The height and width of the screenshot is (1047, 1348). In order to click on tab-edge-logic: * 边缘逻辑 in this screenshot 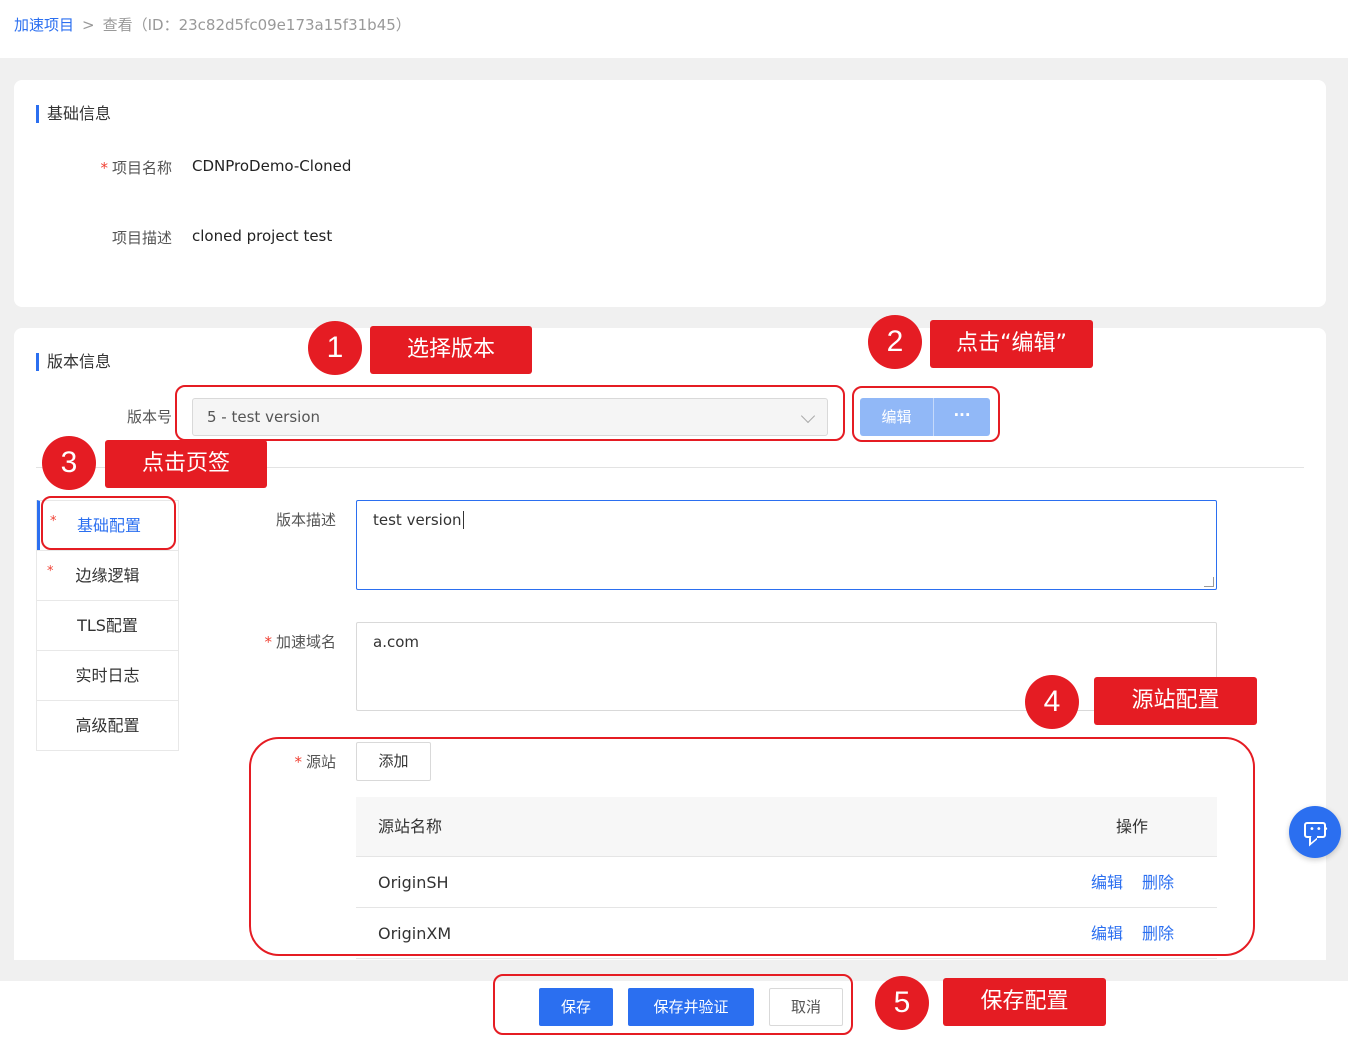, I will do `click(107, 575)`.